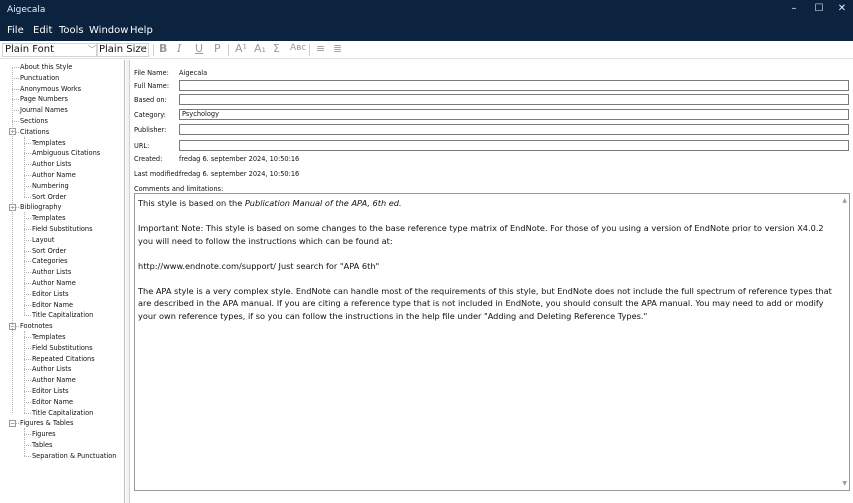  Describe the element at coordinates (71, 30) in the screenshot. I see `menu-tools: Tools` at that location.